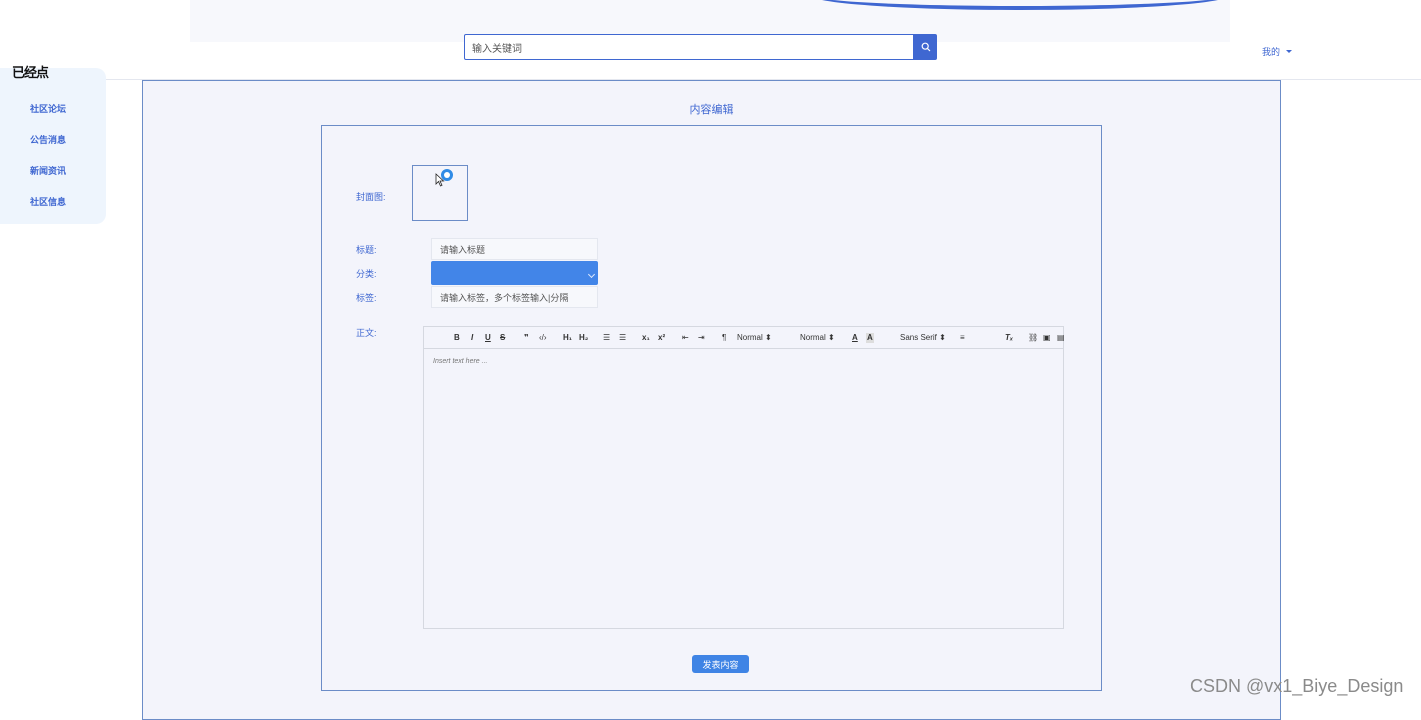 The height and width of the screenshot is (720, 1421). What do you see at coordinates (567, 338) in the screenshot?
I see `heading1-icon: H₁` at bounding box center [567, 338].